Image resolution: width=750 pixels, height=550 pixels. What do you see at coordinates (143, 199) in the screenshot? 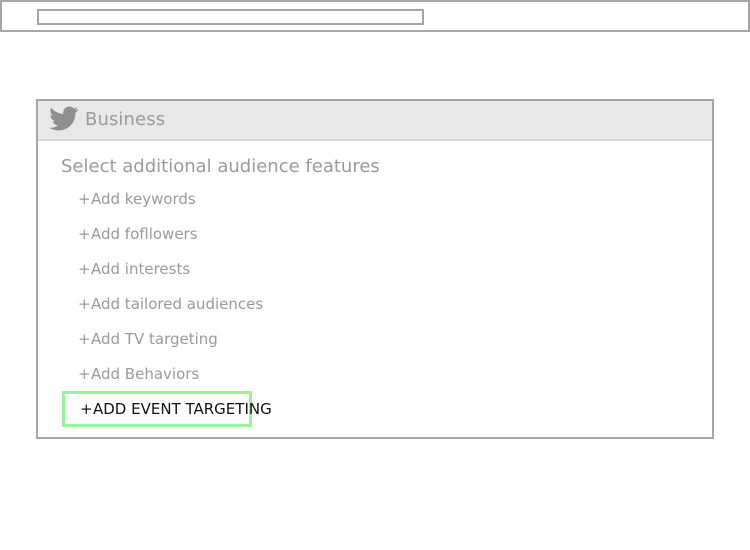
I see `feature-label: Add keywords` at bounding box center [143, 199].